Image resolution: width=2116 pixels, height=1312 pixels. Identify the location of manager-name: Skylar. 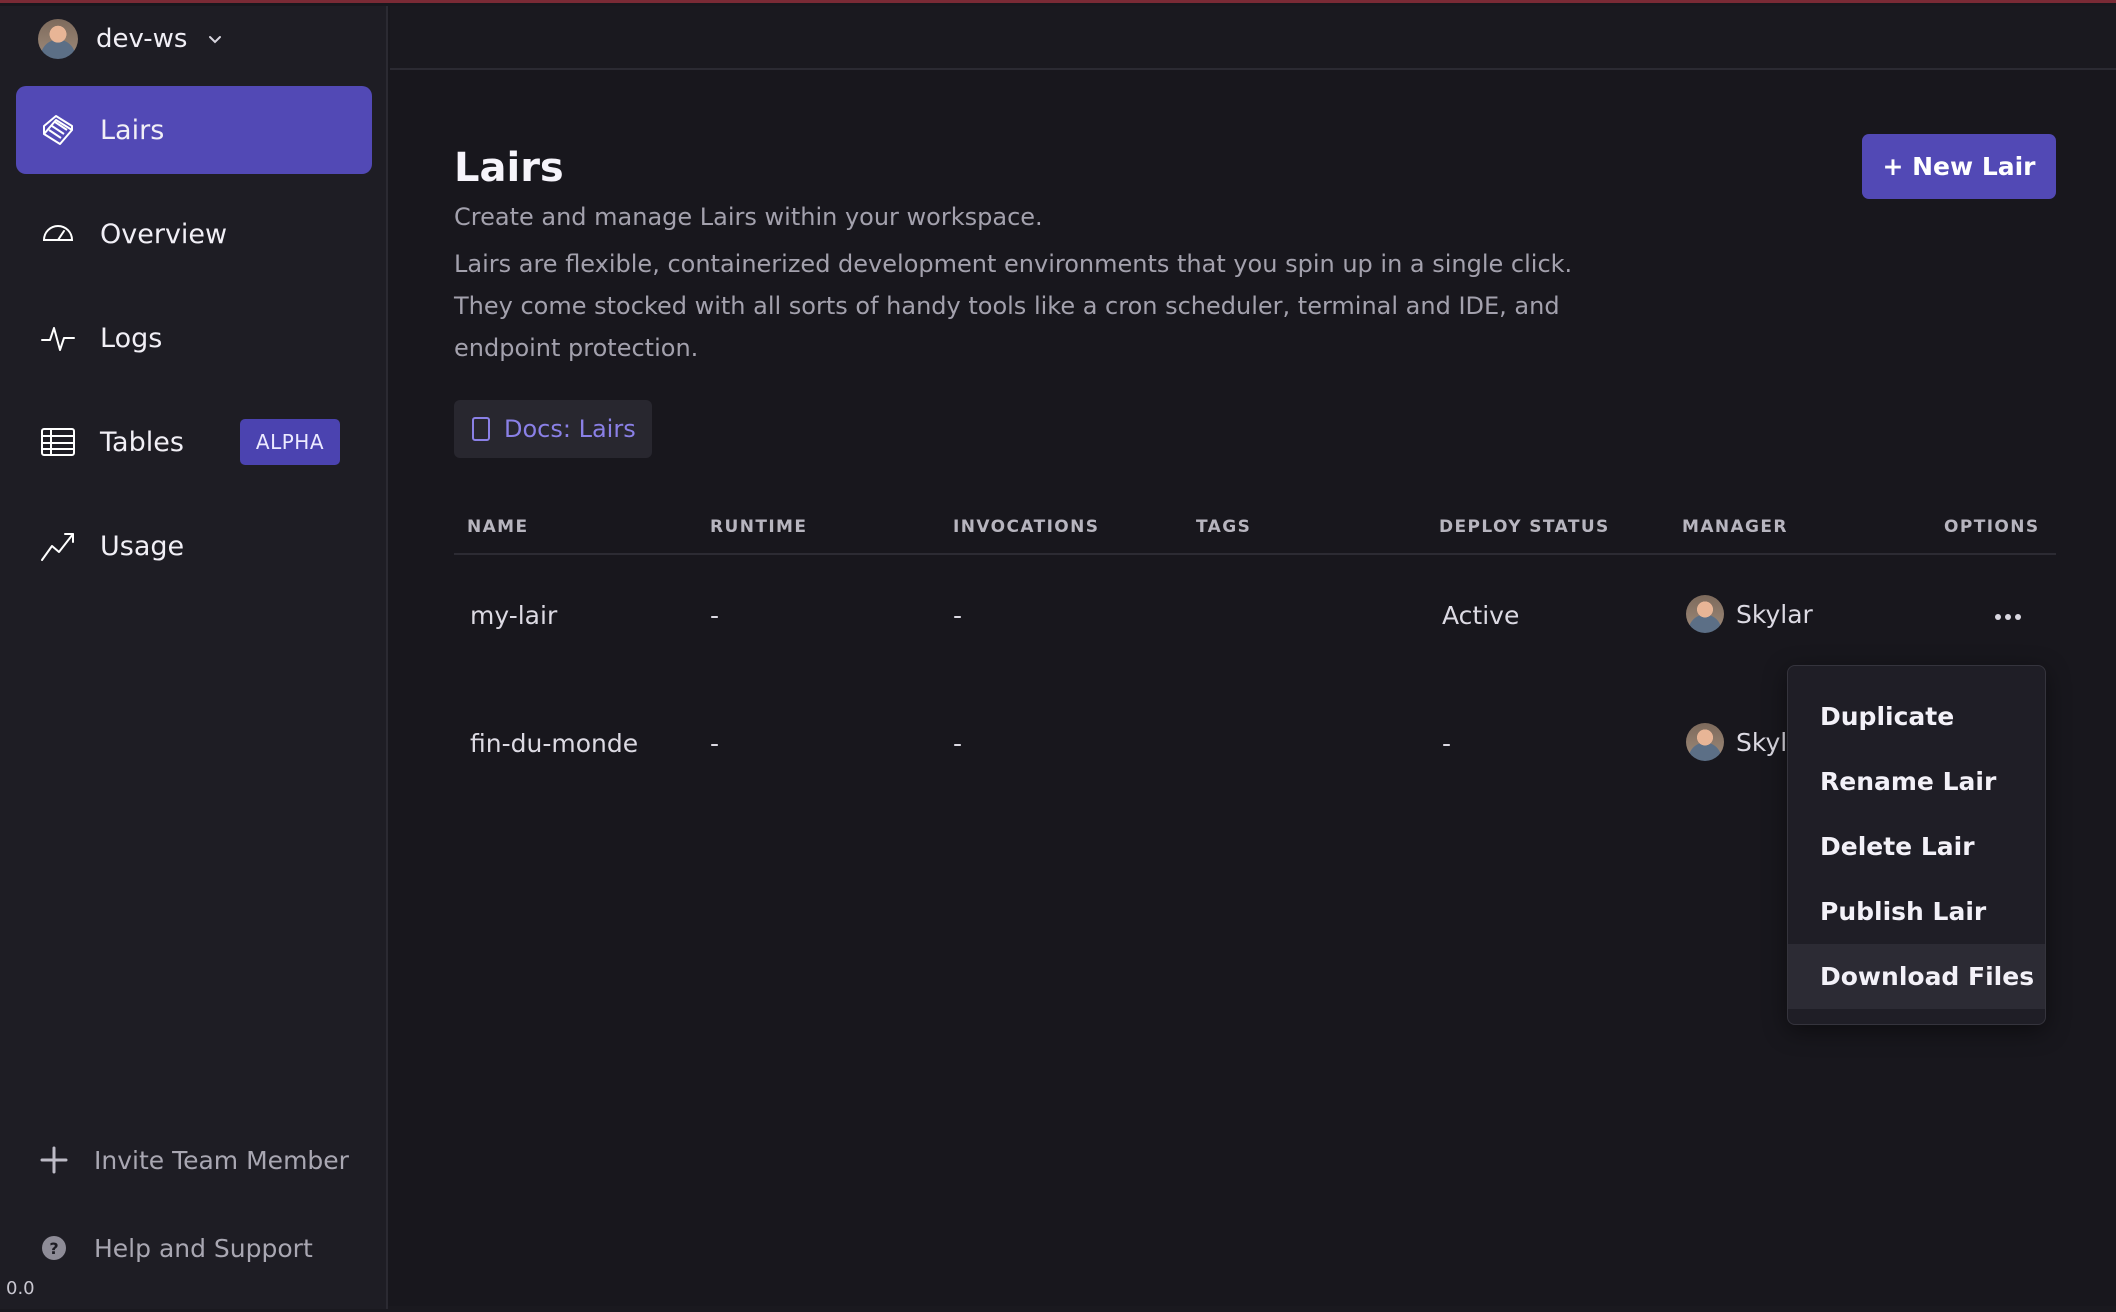
(1774, 614).